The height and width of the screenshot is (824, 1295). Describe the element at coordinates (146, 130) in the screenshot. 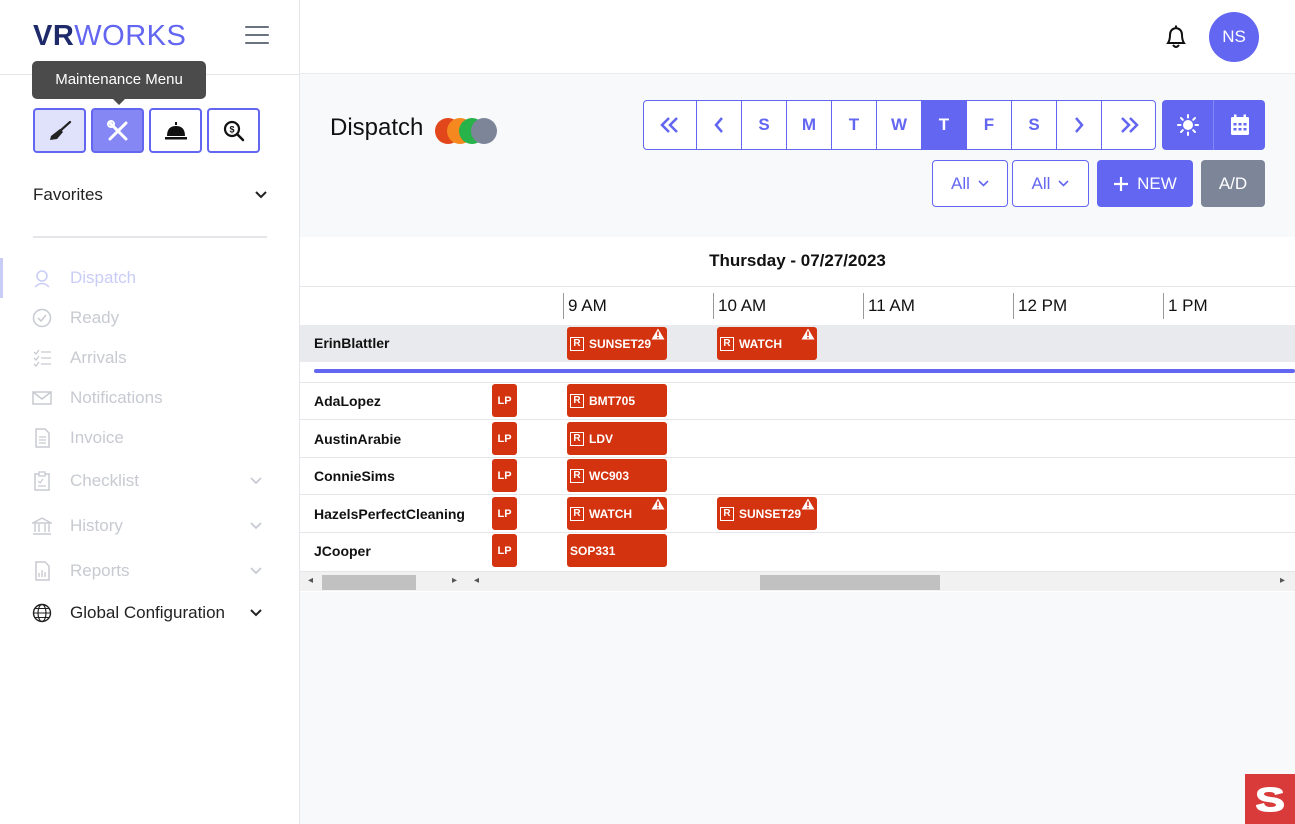

I see `quick-menu-buttons: $` at that location.